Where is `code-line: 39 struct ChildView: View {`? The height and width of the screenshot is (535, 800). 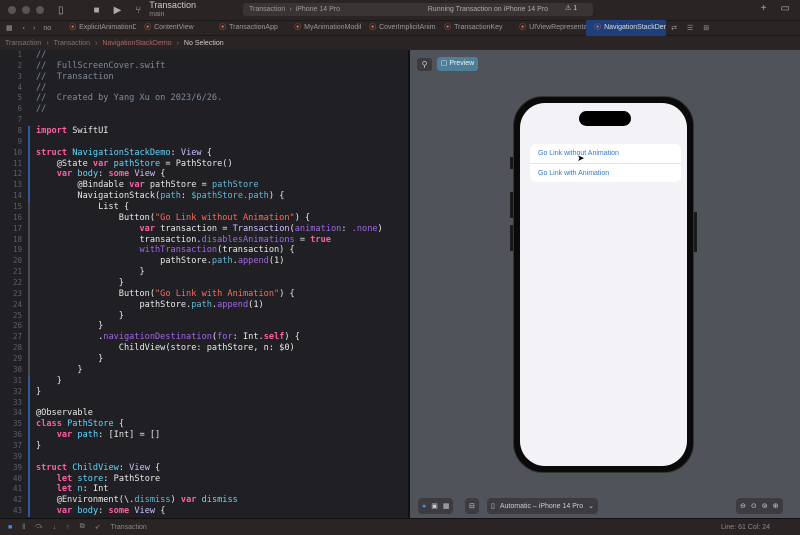
code-line: 39 struct ChildView: View { is located at coordinates (204, 468).